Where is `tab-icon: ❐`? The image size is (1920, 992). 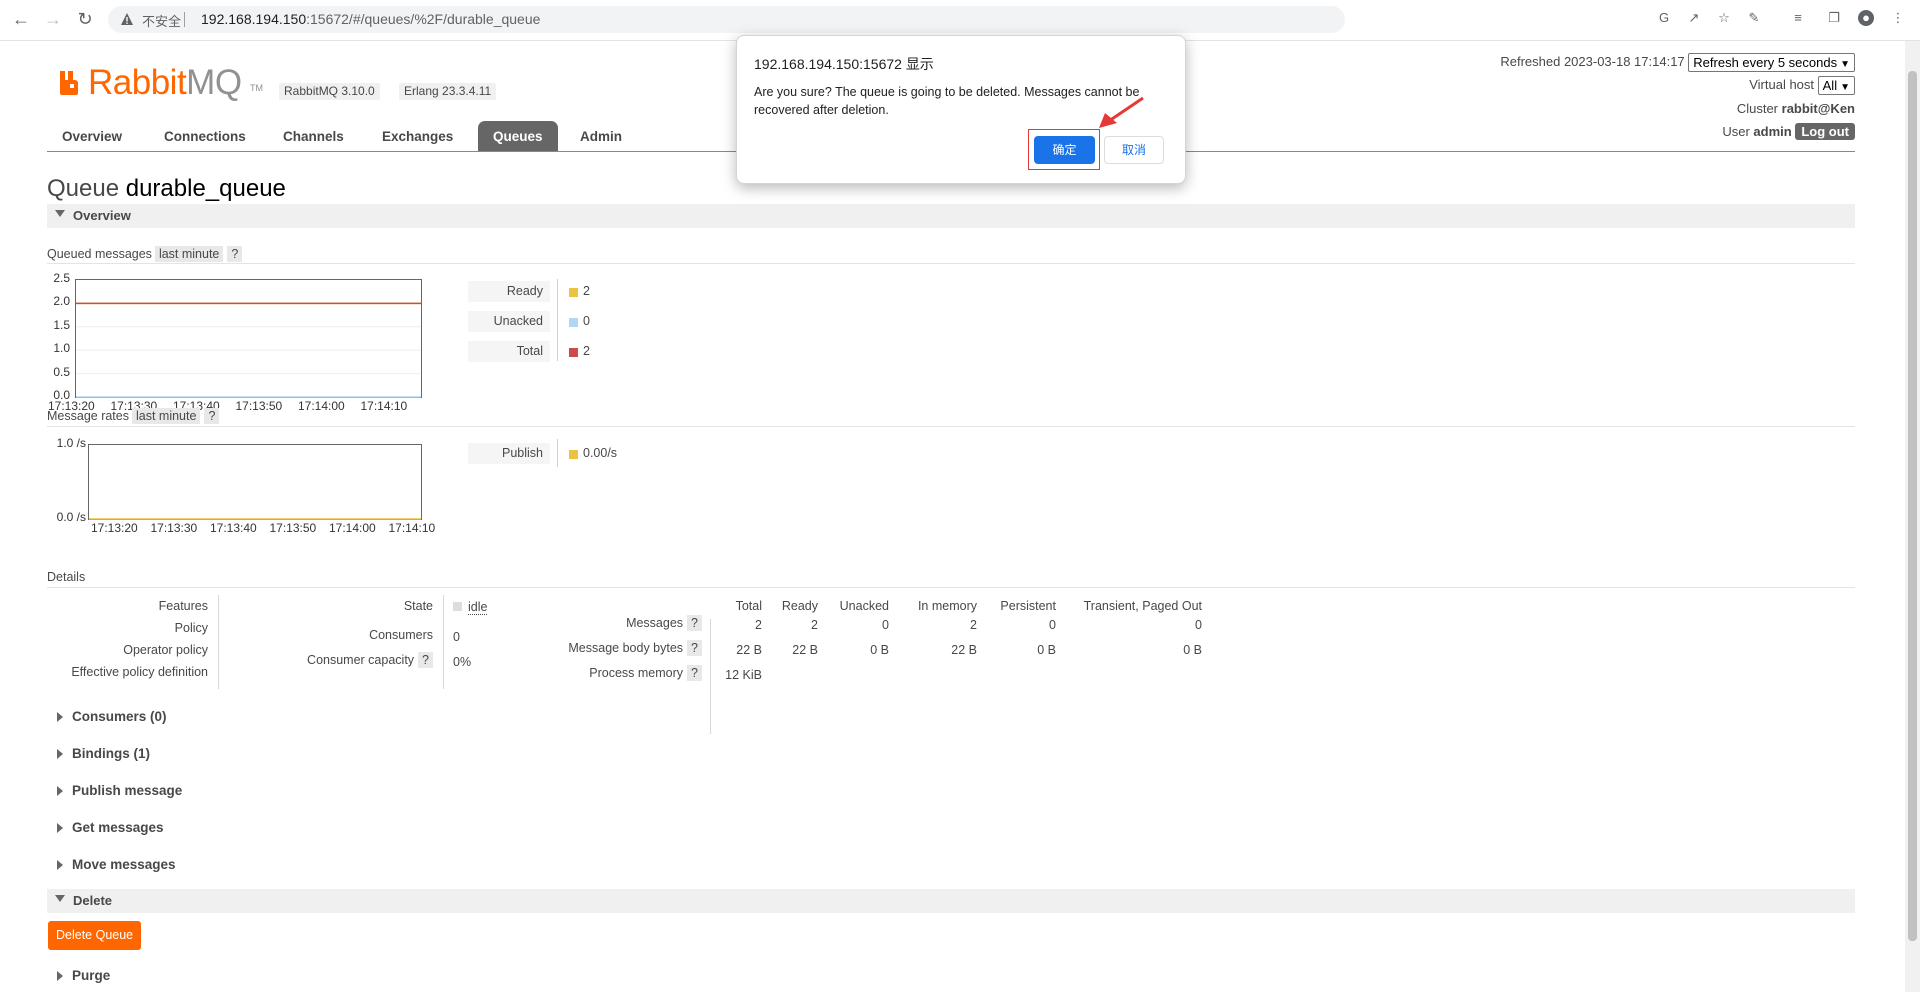 tab-icon: ❐ is located at coordinates (1834, 18).